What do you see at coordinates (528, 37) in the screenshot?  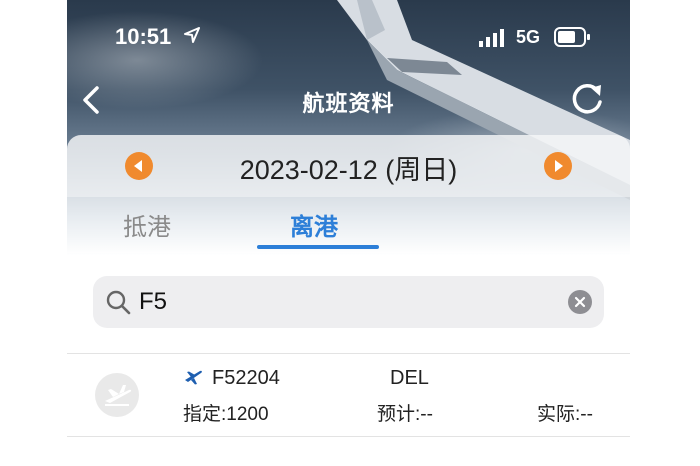 I see `network-type: 5G` at bounding box center [528, 37].